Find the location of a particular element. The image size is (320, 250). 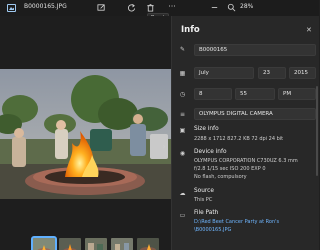

file-path-link-continued: \B0000165.JPG is located at coordinates (212, 230).